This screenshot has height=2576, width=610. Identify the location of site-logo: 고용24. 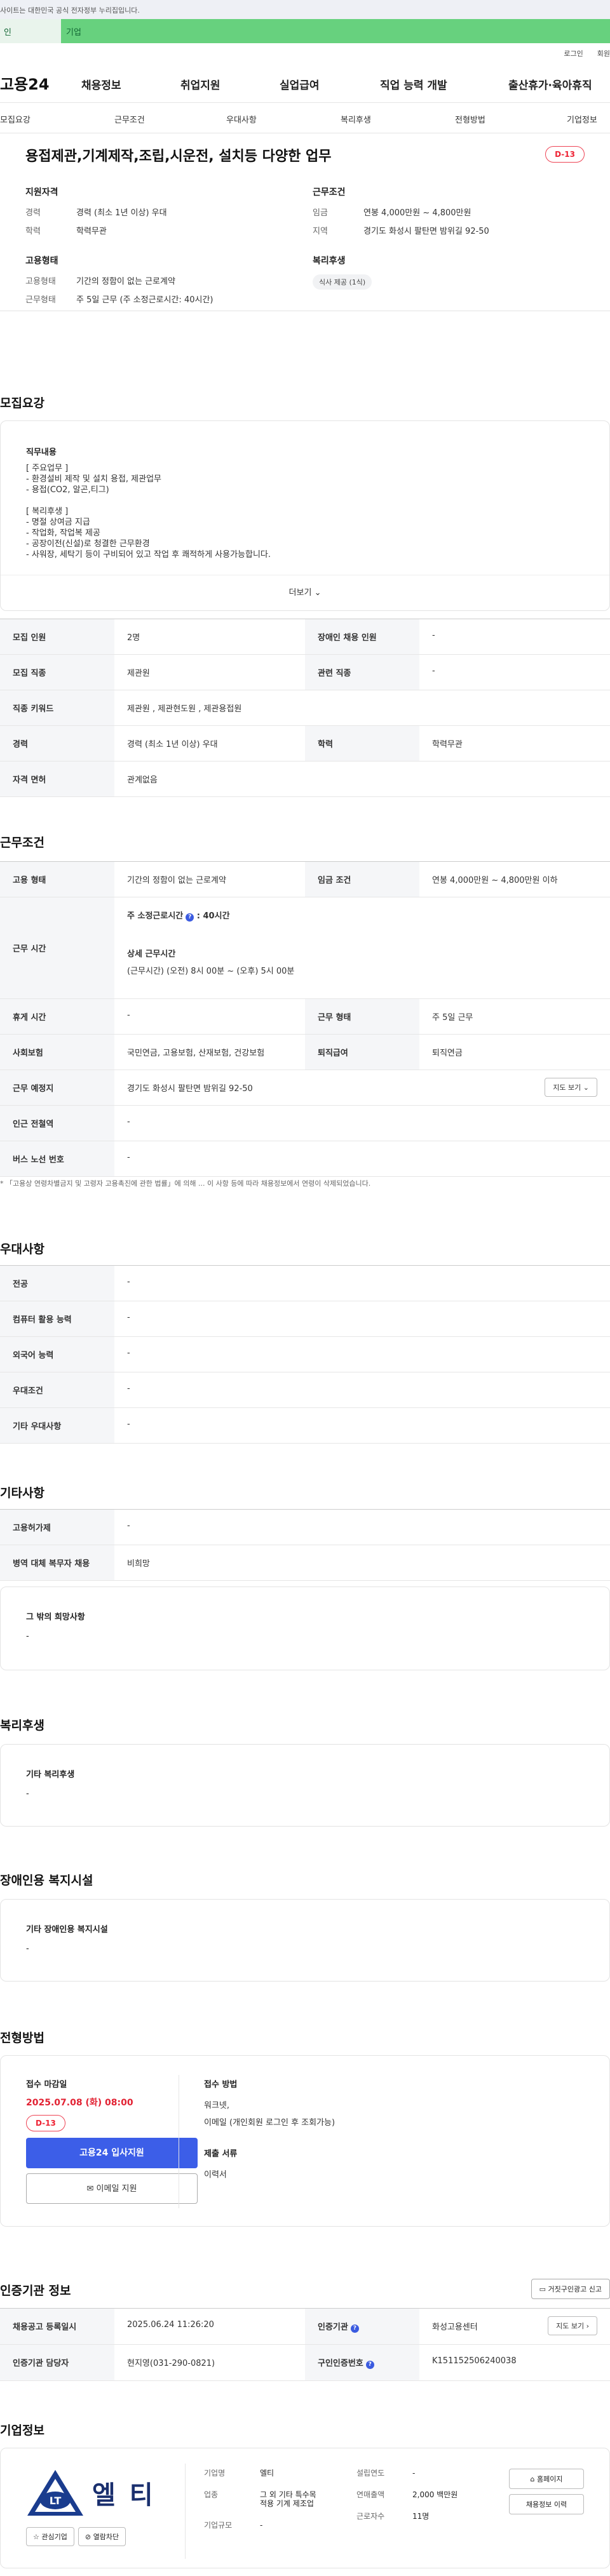
(25, 83).